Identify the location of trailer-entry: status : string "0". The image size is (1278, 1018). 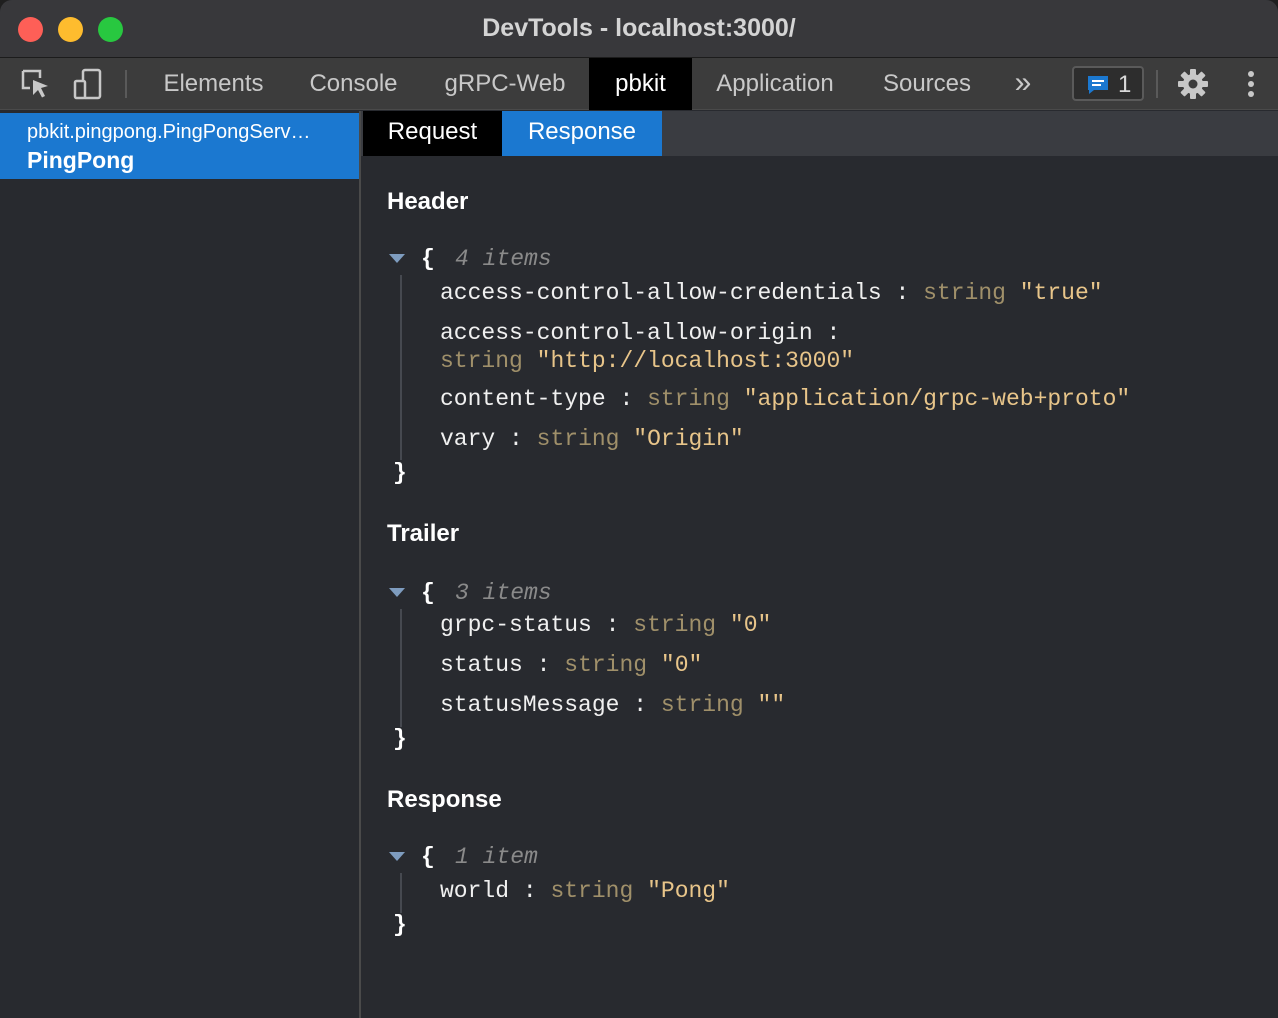
(571, 665).